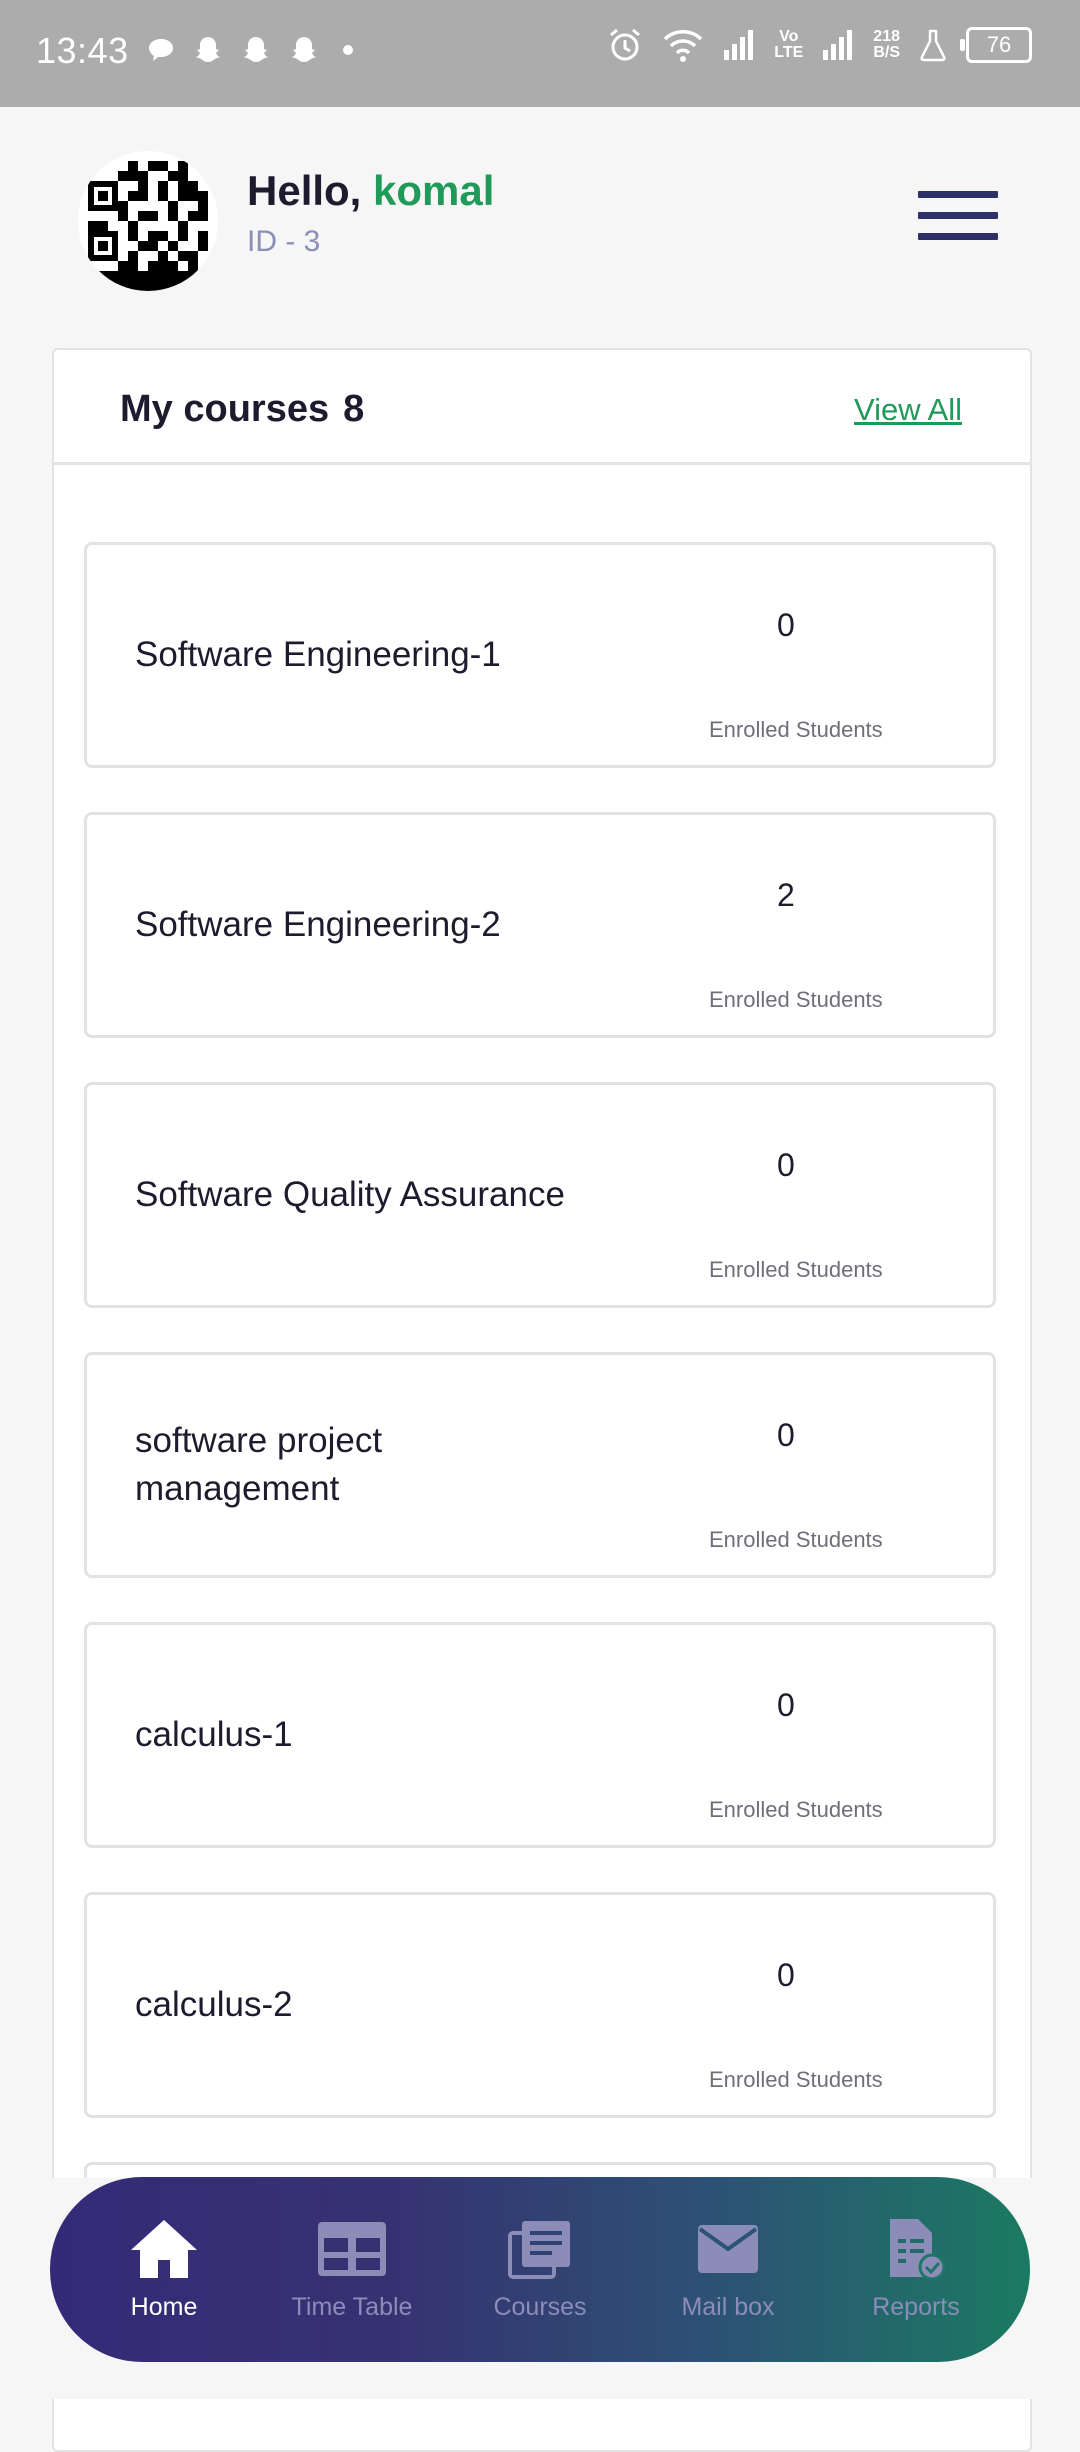 The width and height of the screenshot is (1080, 2452). Describe the element at coordinates (540, 2307) in the screenshot. I see `nav-label: Courses` at that location.